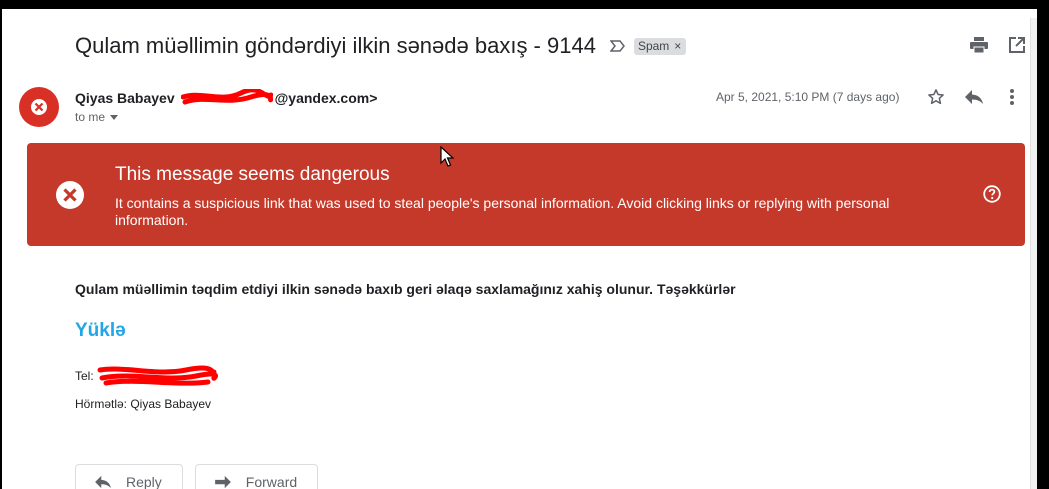 The width and height of the screenshot is (1049, 489). What do you see at coordinates (677, 46) in the screenshot?
I see `remove-label-icon: ×` at bounding box center [677, 46].